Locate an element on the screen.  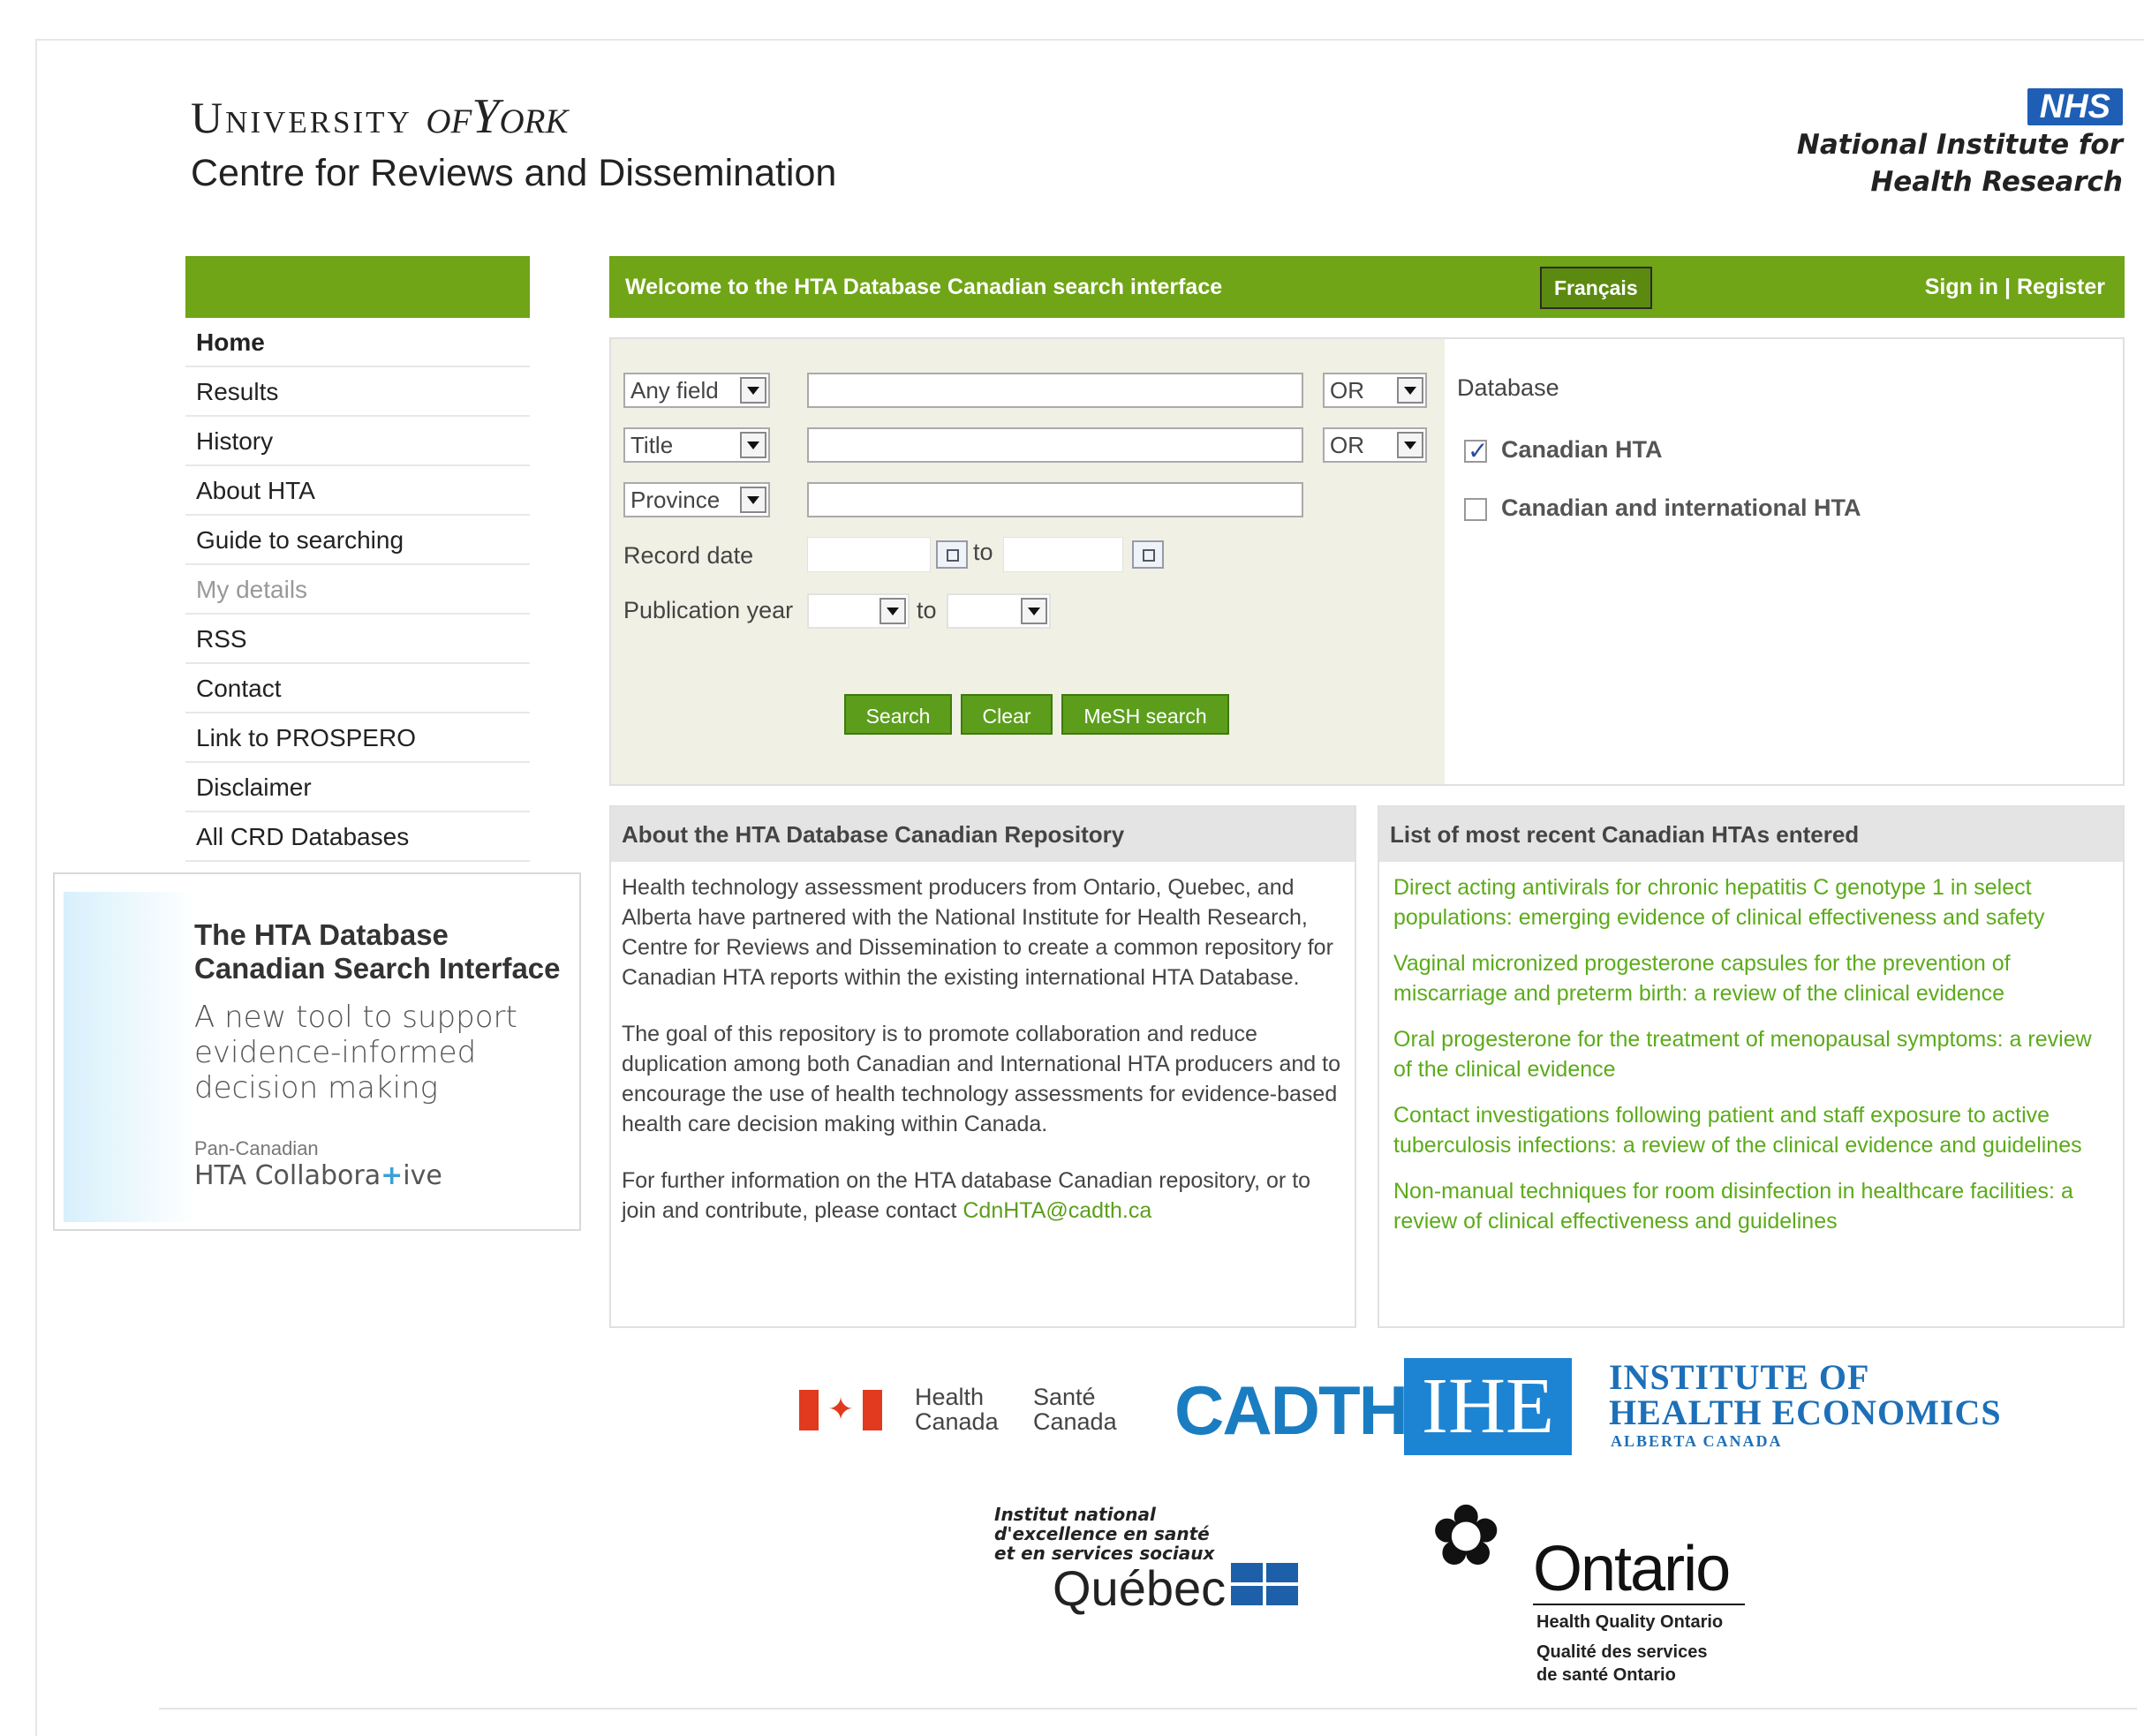
field-select-2: Title is located at coordinates (696, 445).